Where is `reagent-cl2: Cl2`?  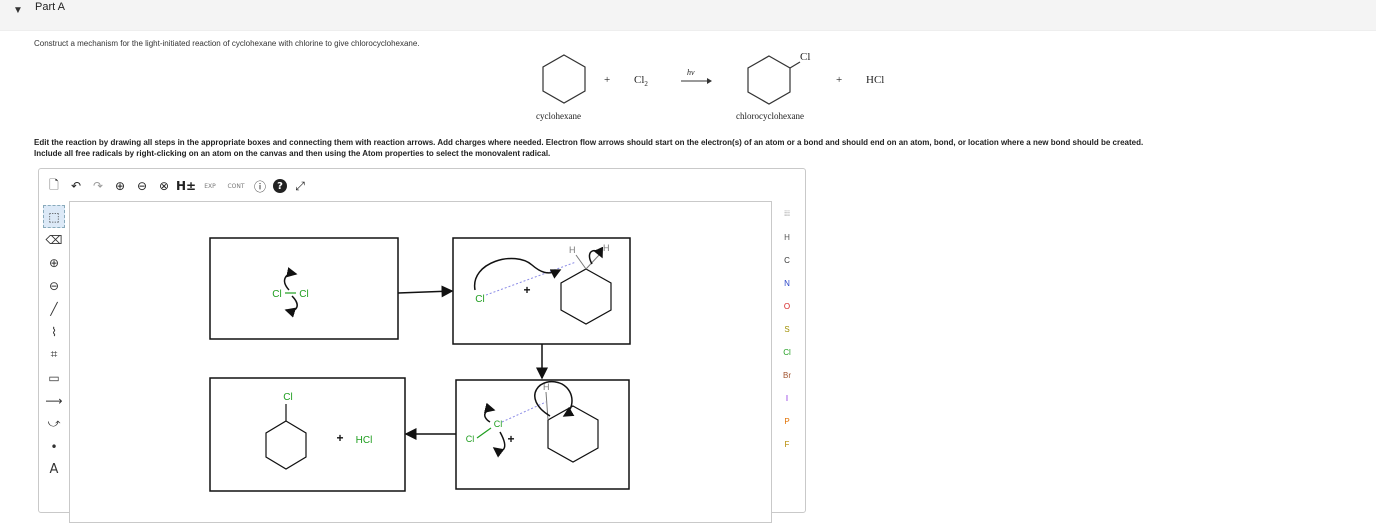 reagent-cl2: Cl2 is located at coordinates (641, 81).